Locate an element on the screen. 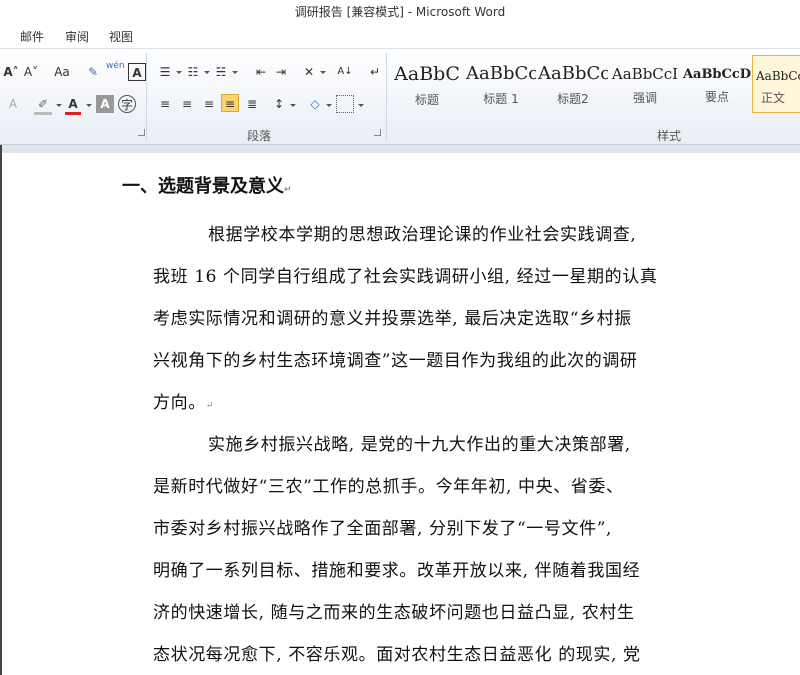 The width and height of the screenshot is (800, 675). ribbon-tabs: 邮件 审阅 视图 is located at coordinates (400, 36).